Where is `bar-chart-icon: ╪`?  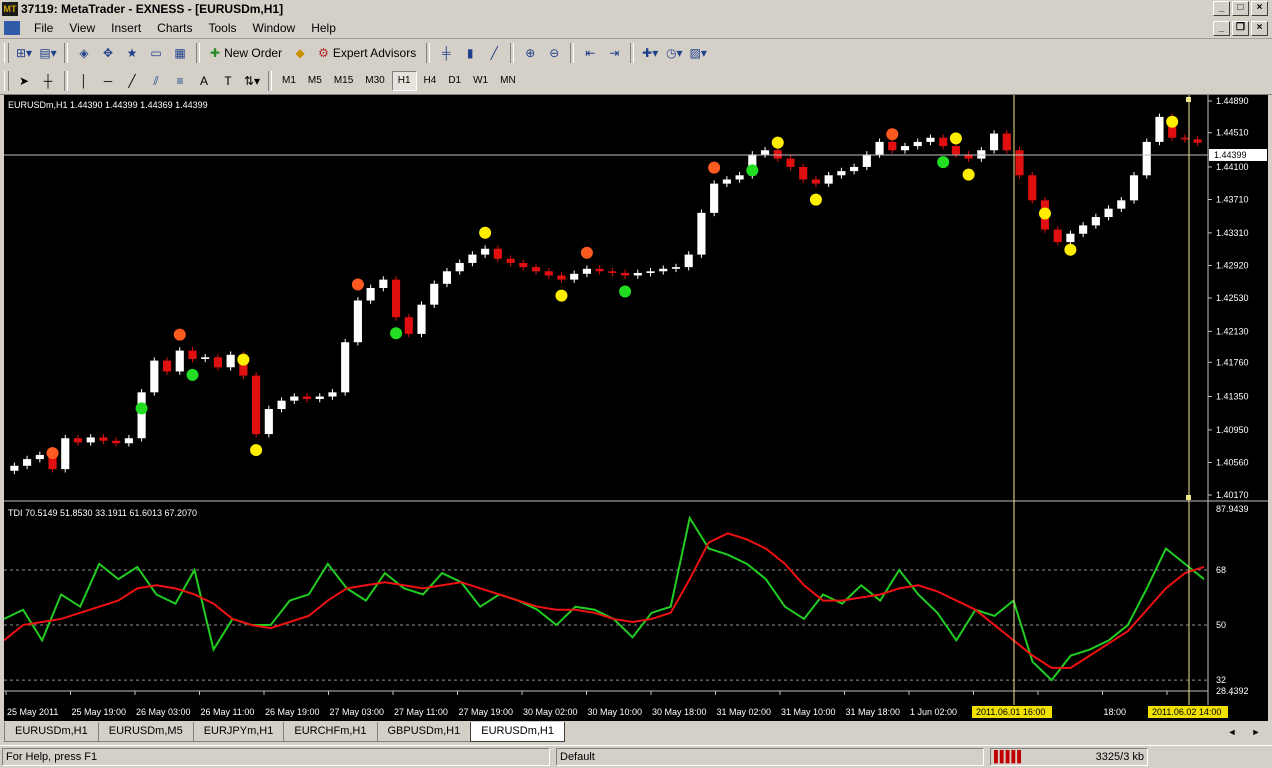
bar-chart-icon: ╪ is located at coordinates (446, 53).